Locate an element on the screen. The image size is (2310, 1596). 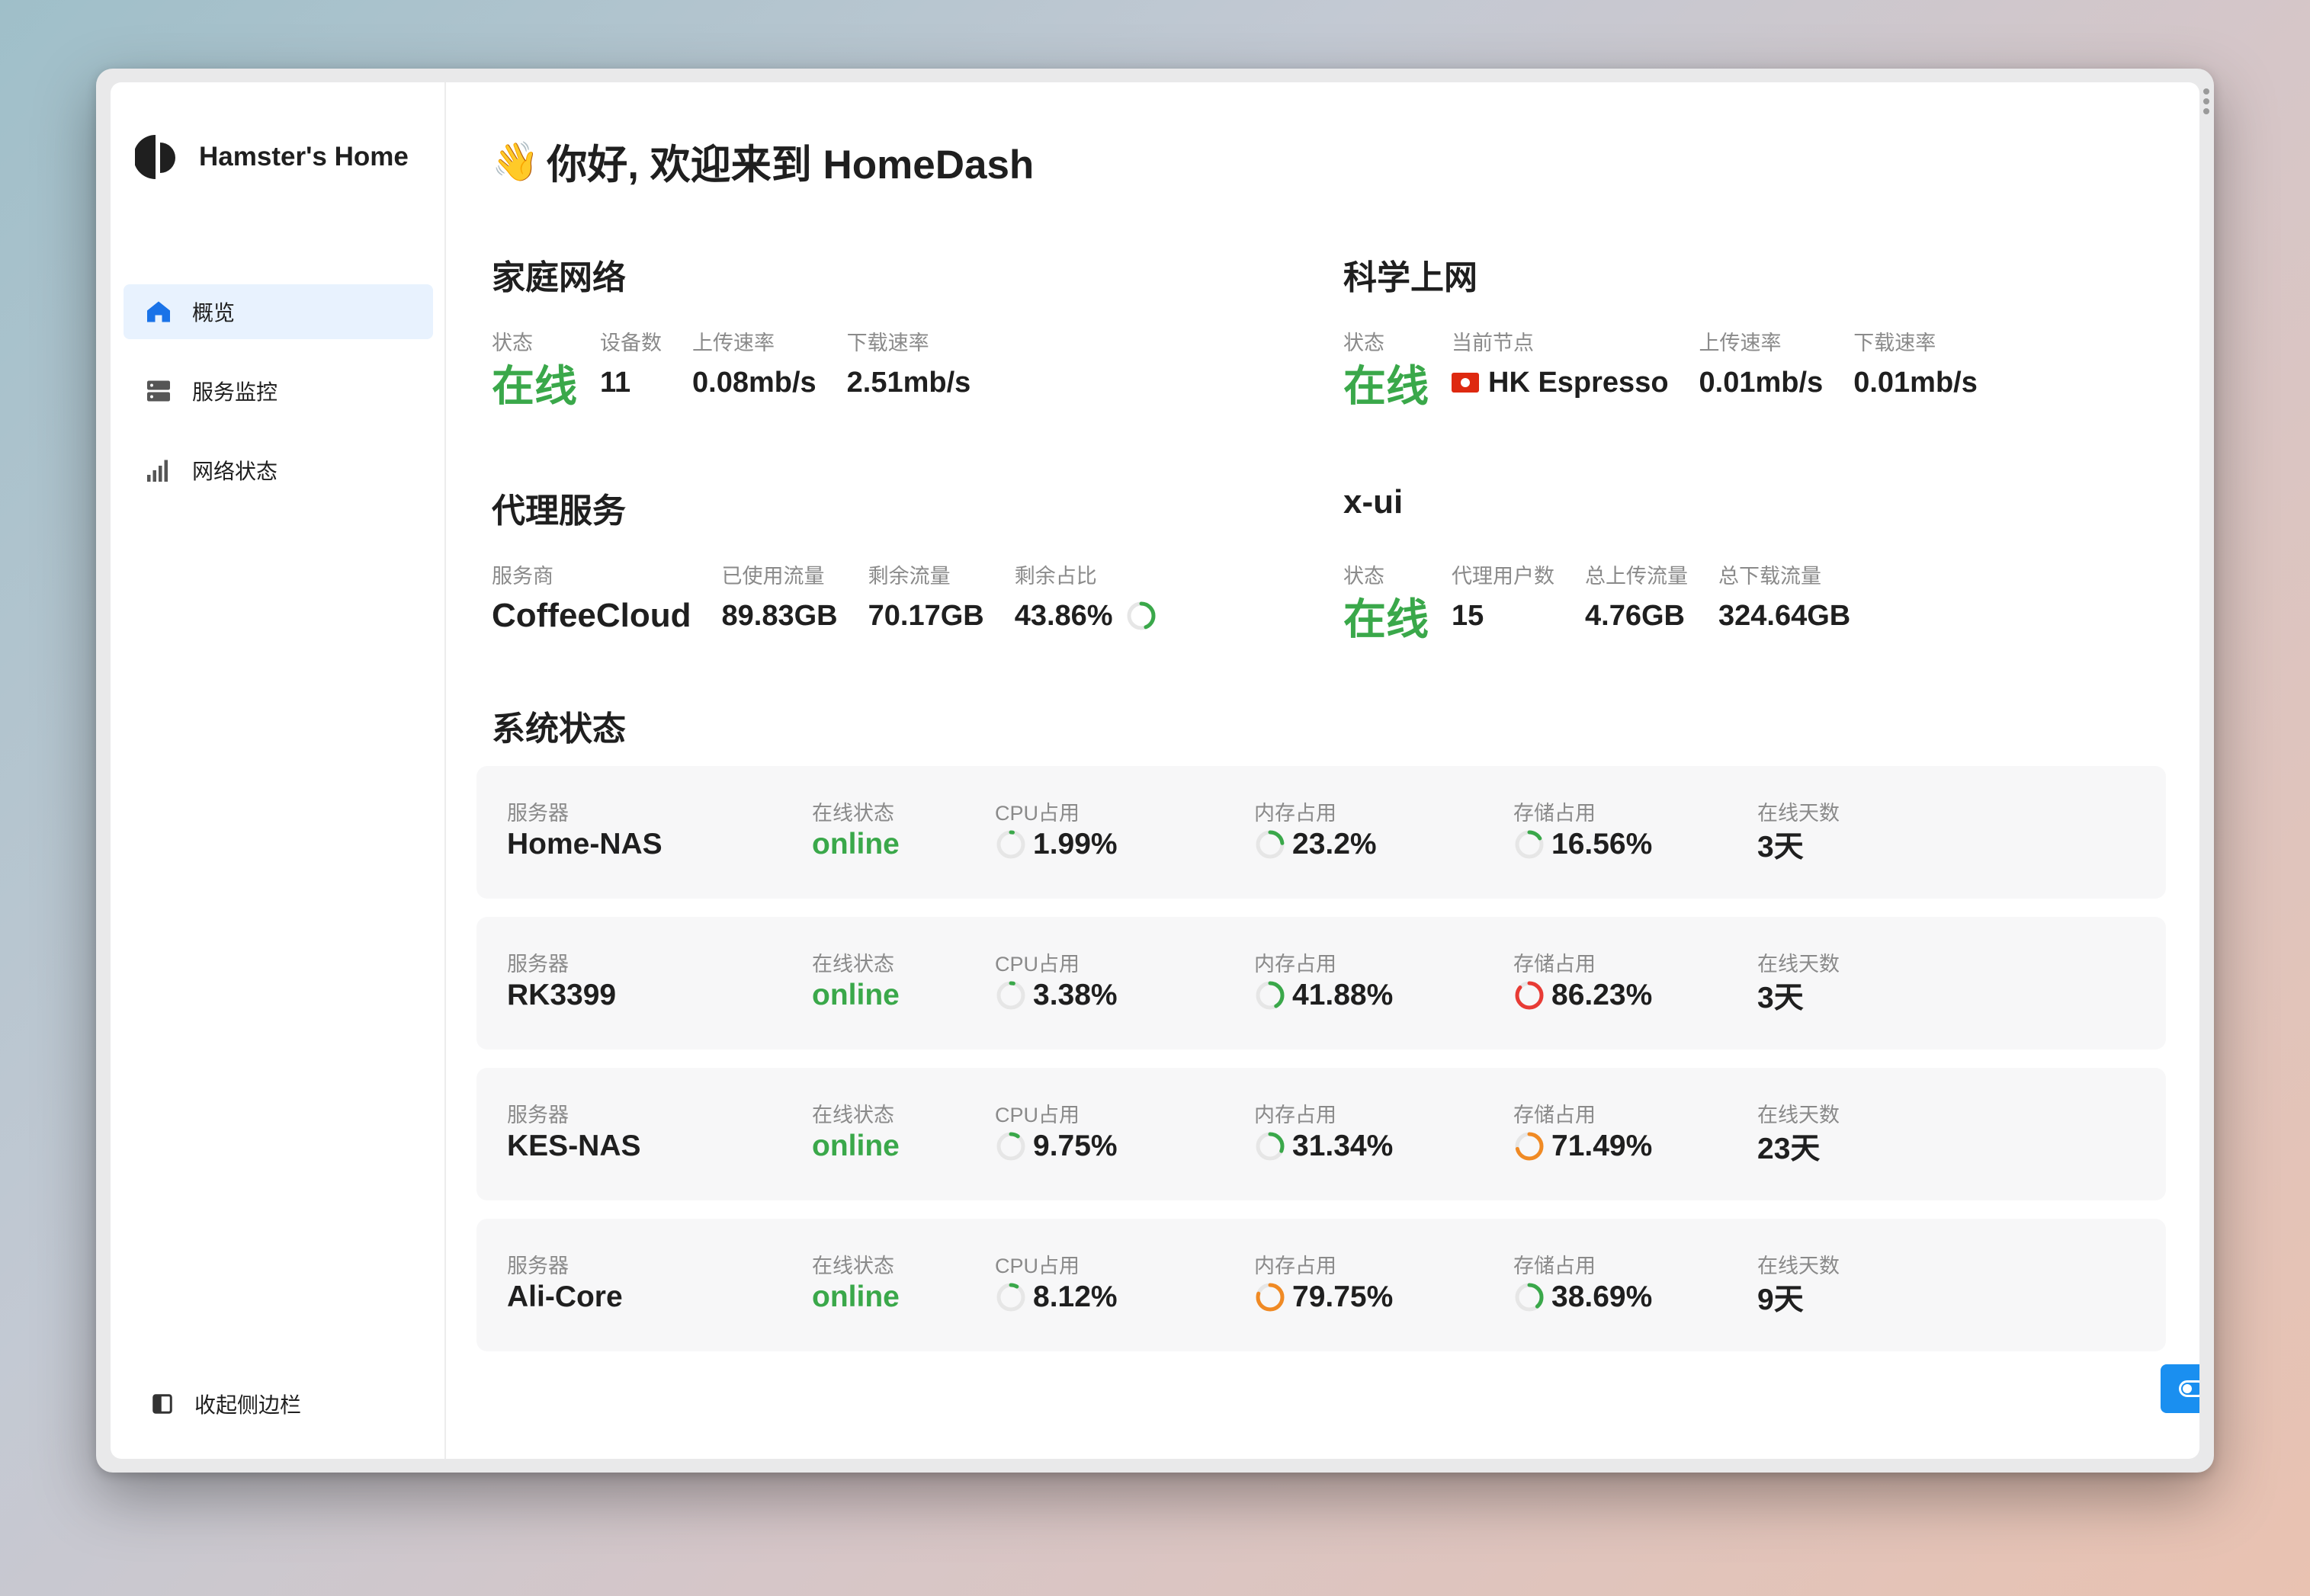
server-name: RK3399 is located at coordinates (562, 995).